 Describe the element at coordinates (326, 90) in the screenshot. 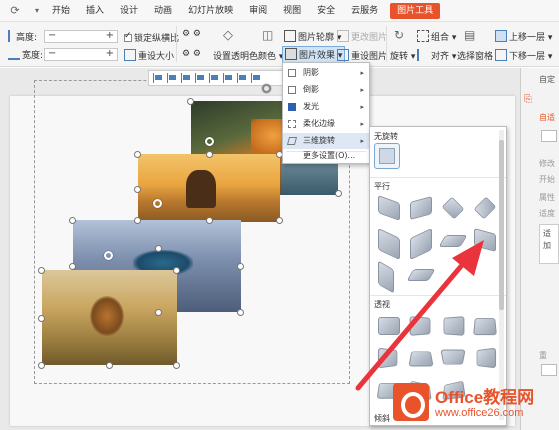

I see `menu-item-reflection: 倒影 ▸` at that location.